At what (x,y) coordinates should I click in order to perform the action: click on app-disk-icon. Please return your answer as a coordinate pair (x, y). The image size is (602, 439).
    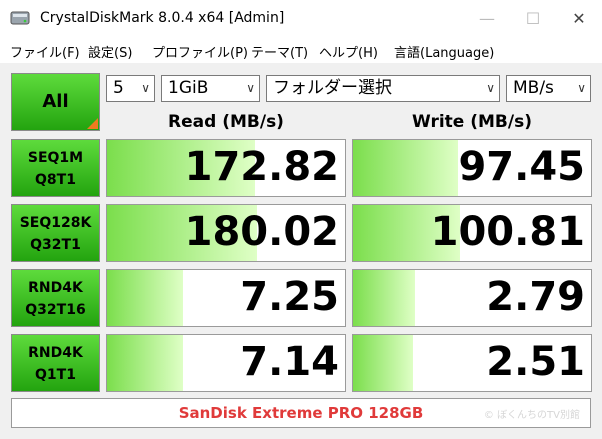
    Looking at the image, I should click on (20, 18).